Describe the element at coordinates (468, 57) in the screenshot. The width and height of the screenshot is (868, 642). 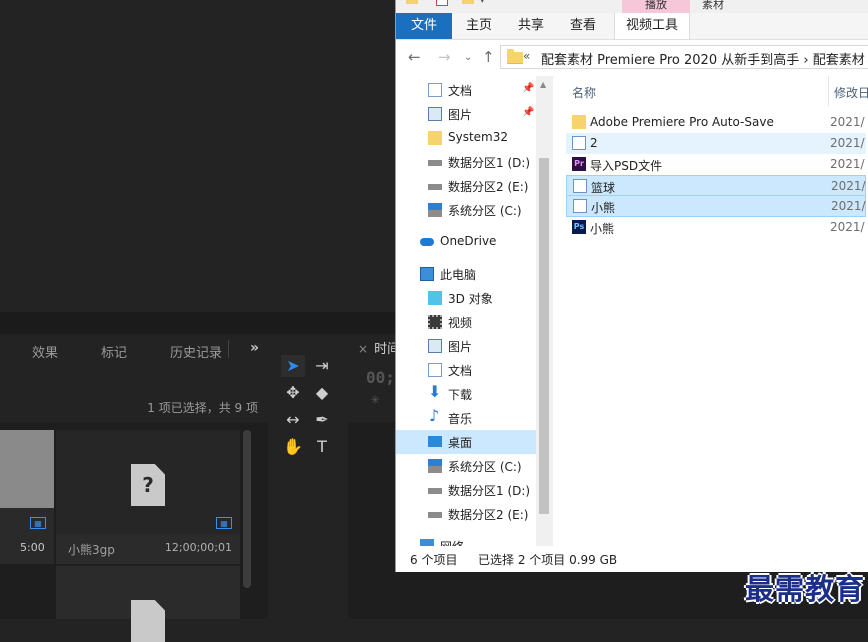
I see `recent-locations-button: ⌄` at that location.